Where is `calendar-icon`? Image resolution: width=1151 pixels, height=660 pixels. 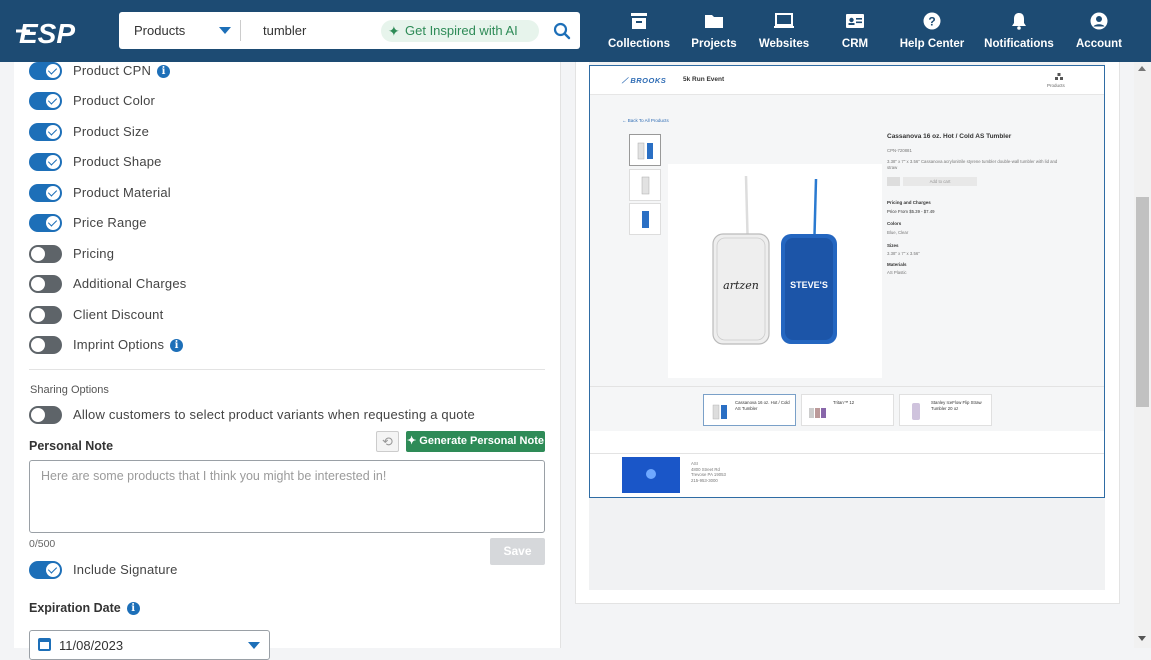 calendar-icon is located at coordinates (44, 644).